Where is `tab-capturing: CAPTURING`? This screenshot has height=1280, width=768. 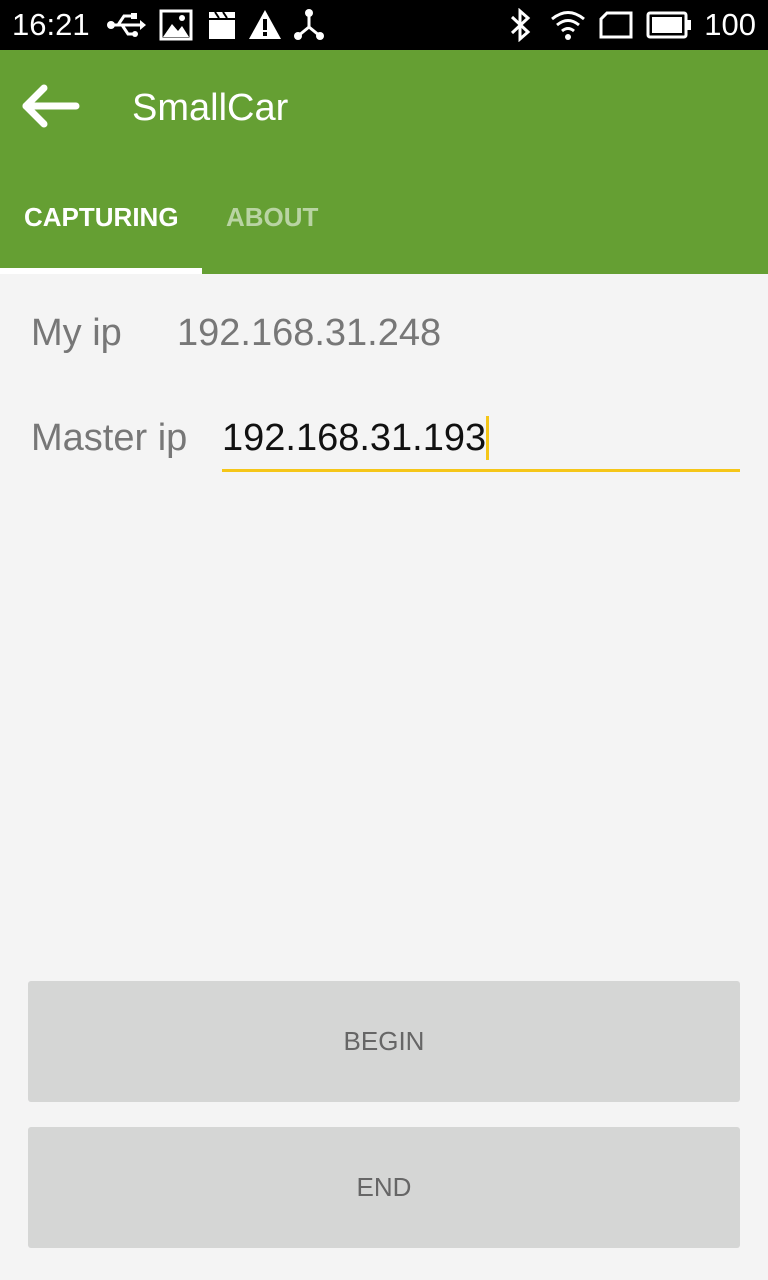 tab-capturing: CAPTURING is located at coordinates (101, 217).